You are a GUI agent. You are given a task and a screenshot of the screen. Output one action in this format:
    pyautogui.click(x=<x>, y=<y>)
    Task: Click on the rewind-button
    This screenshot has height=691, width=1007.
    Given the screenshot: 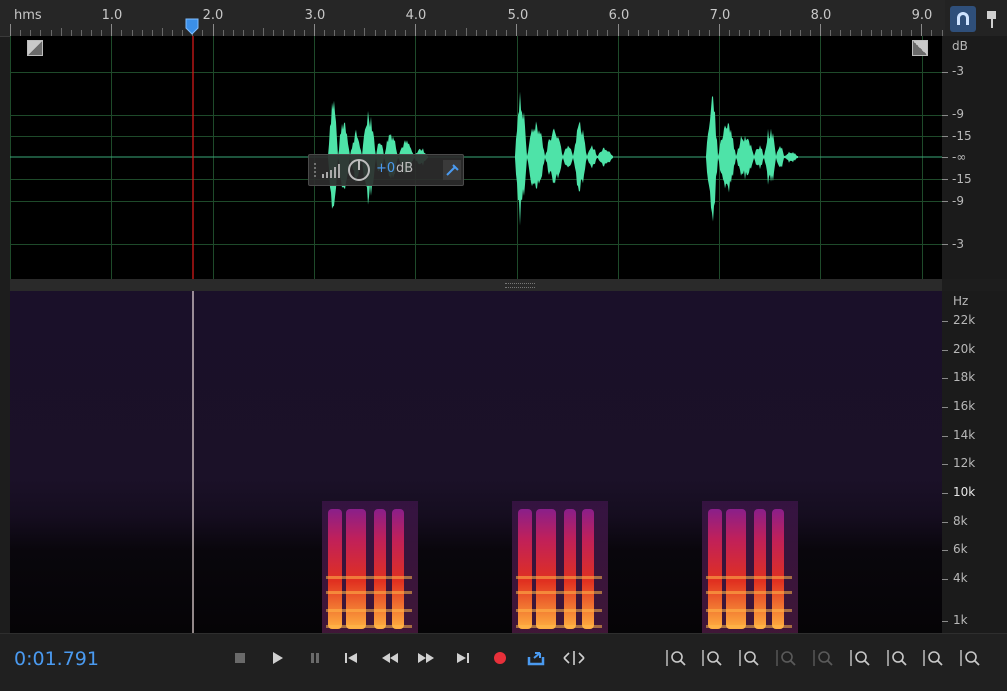 What is the action you would take?
    pyautogui.click(x=390, y=658)
    